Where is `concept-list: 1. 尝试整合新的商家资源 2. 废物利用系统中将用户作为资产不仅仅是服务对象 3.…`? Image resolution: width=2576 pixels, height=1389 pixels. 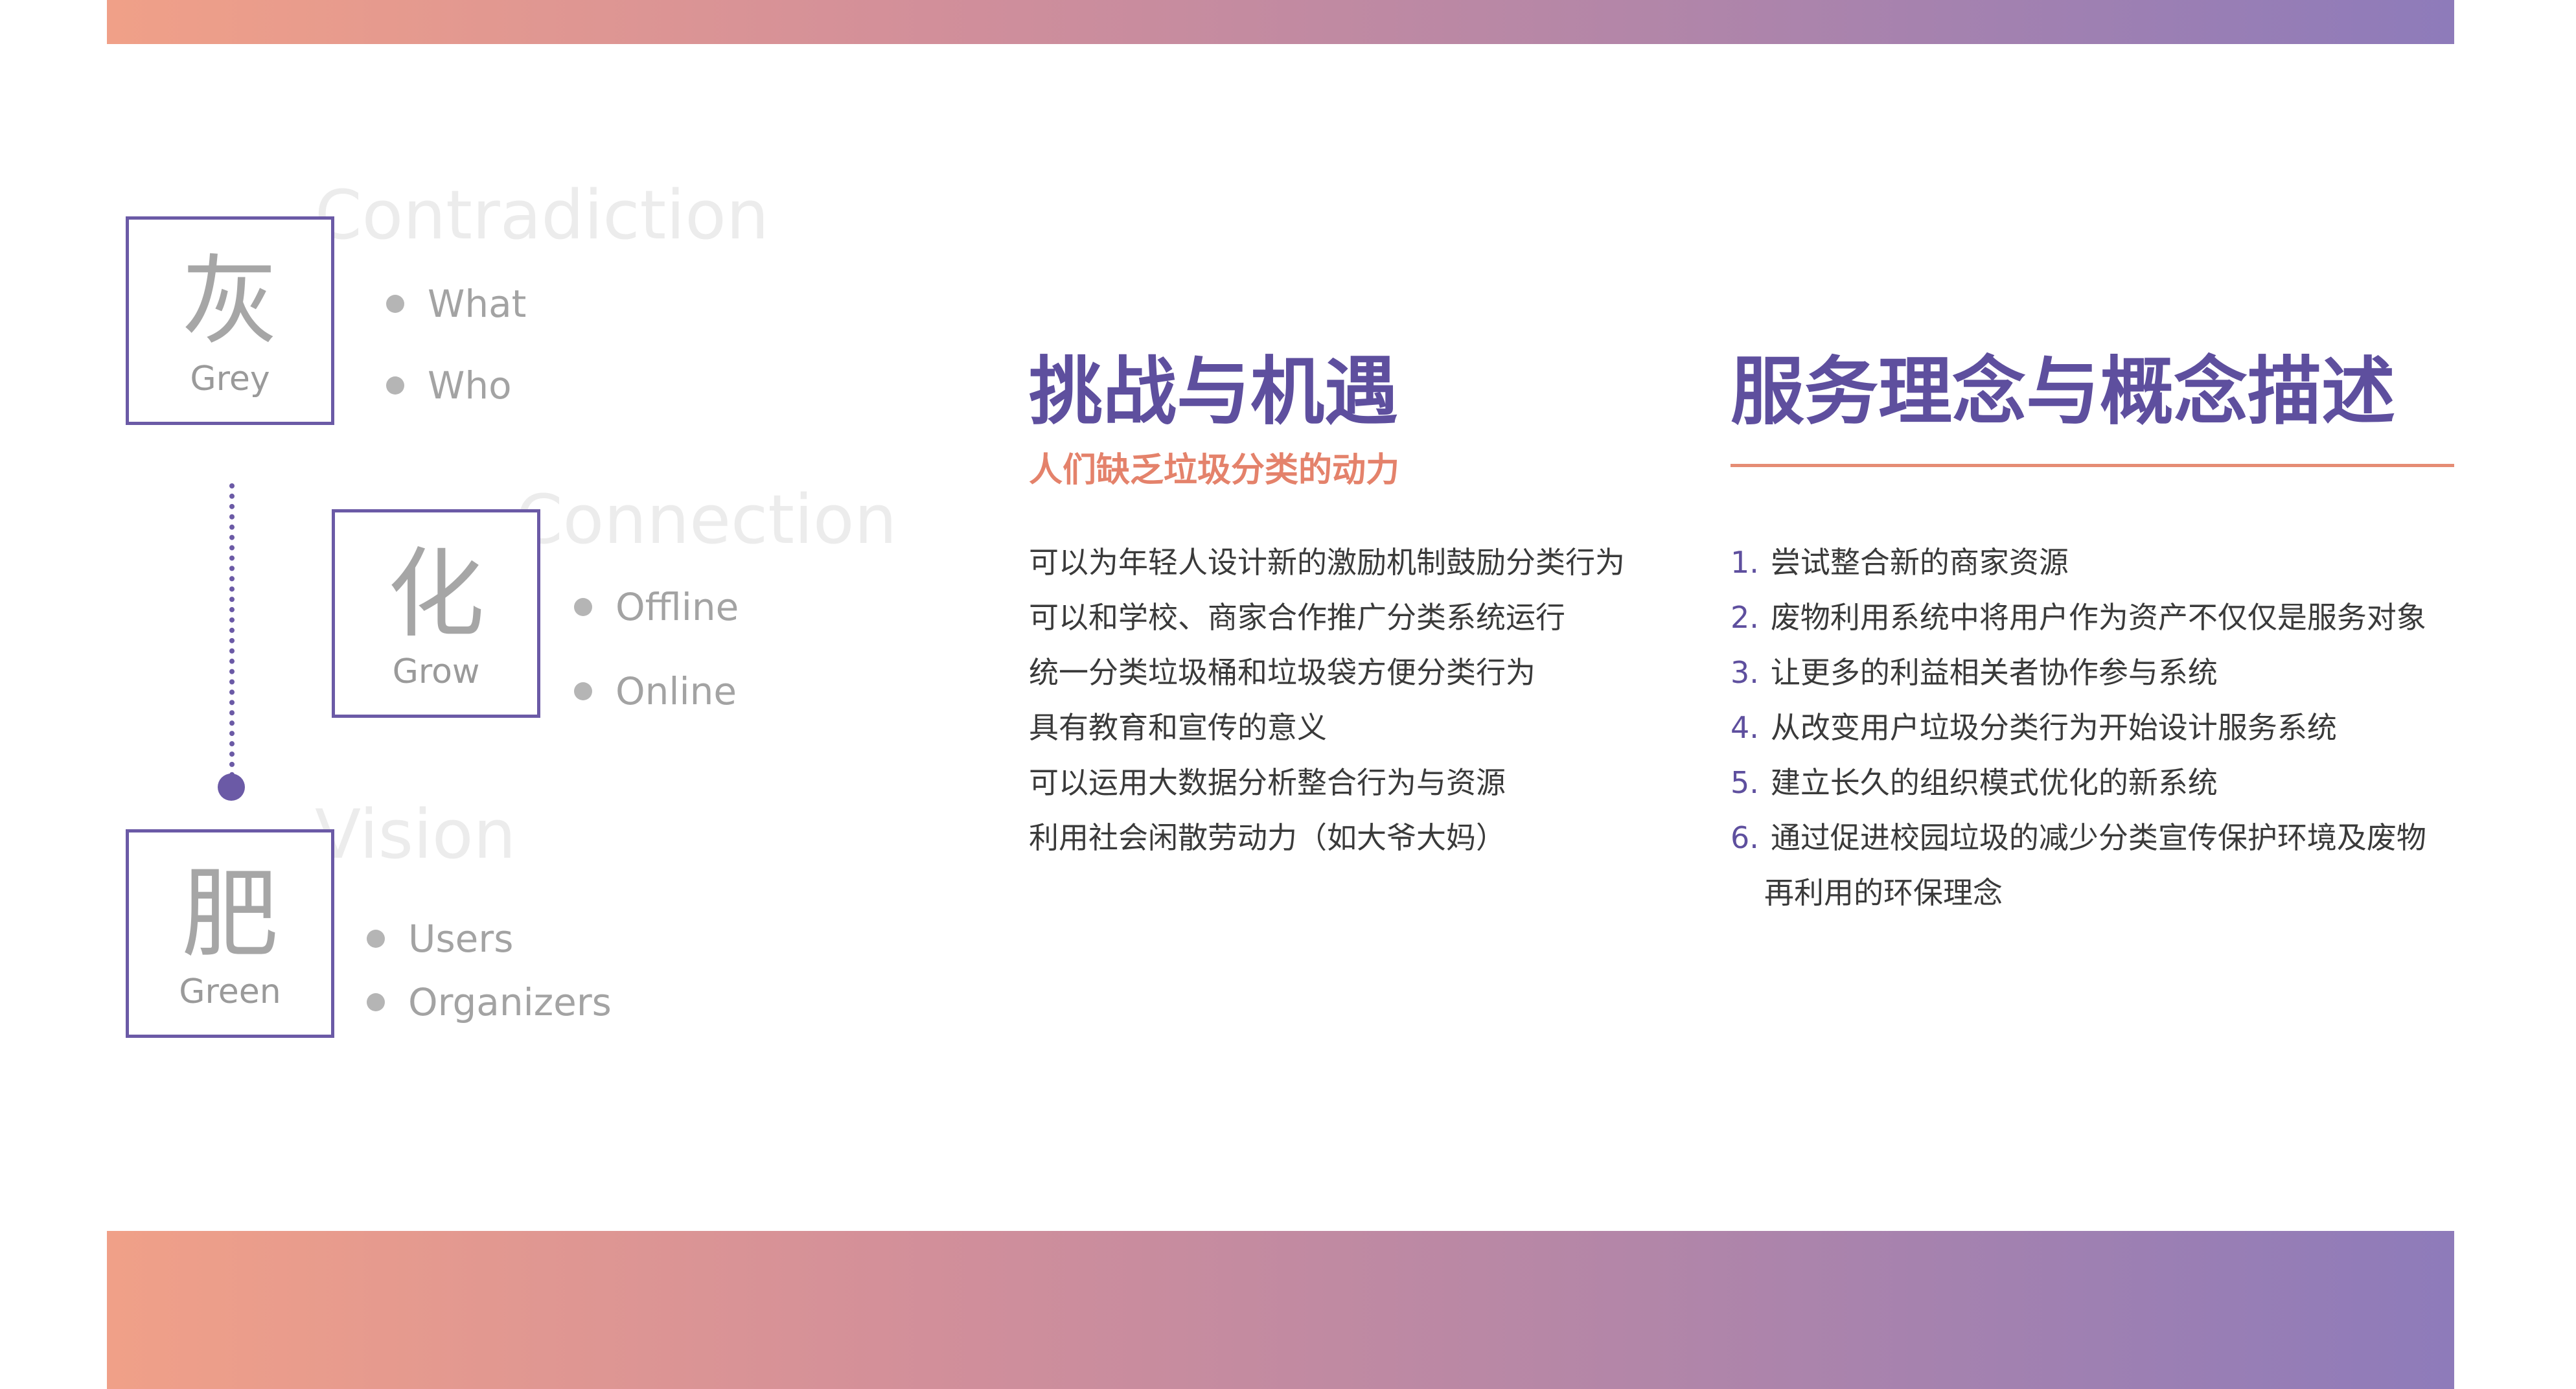 concept-list: 1. 尝试整合新的商家资源 2. 废物利用系统中将用户作为资产不仅仅是服务对象 3.… is located at coordinates (2078, 728).